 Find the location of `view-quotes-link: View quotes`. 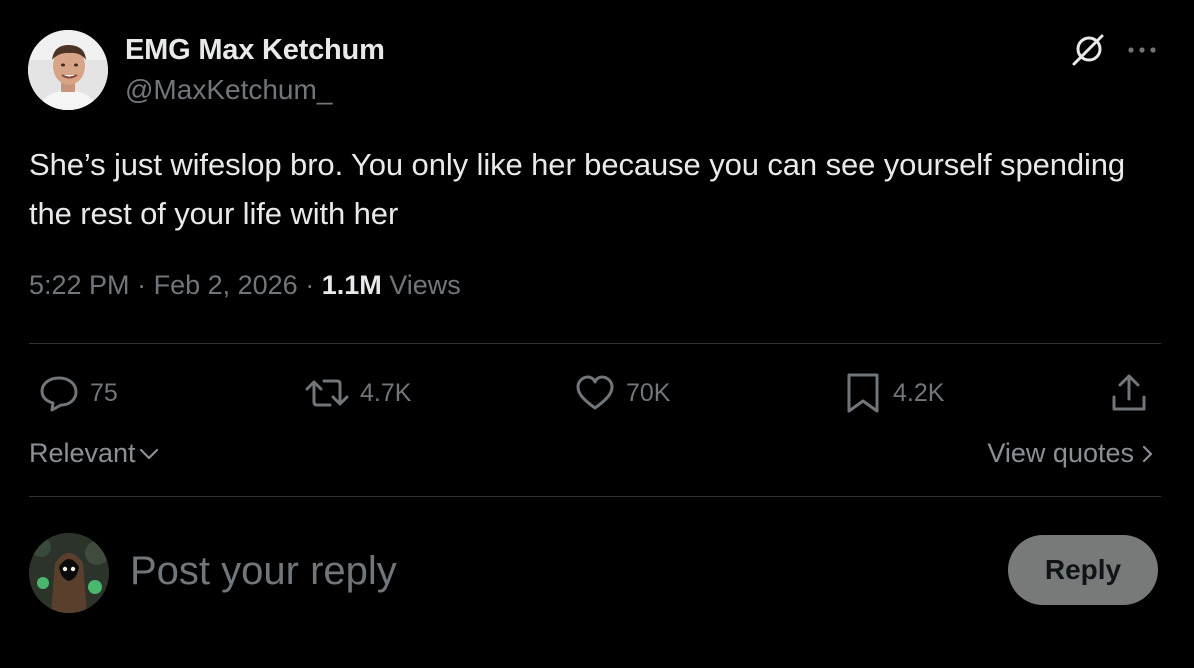

view-quotes-link: View quotes is located at coordinates (1071, 453).